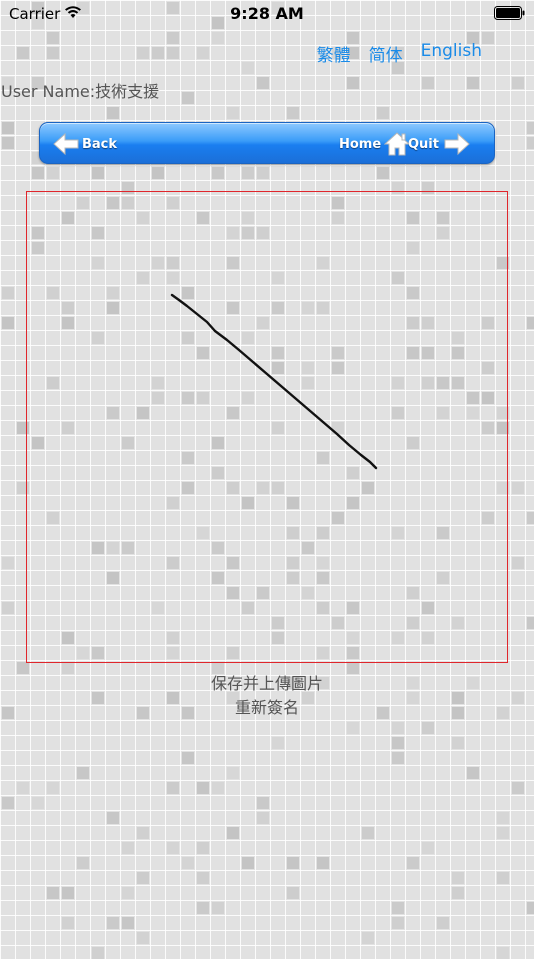  I want to click on arrow-left-icon, so click(66, 144).